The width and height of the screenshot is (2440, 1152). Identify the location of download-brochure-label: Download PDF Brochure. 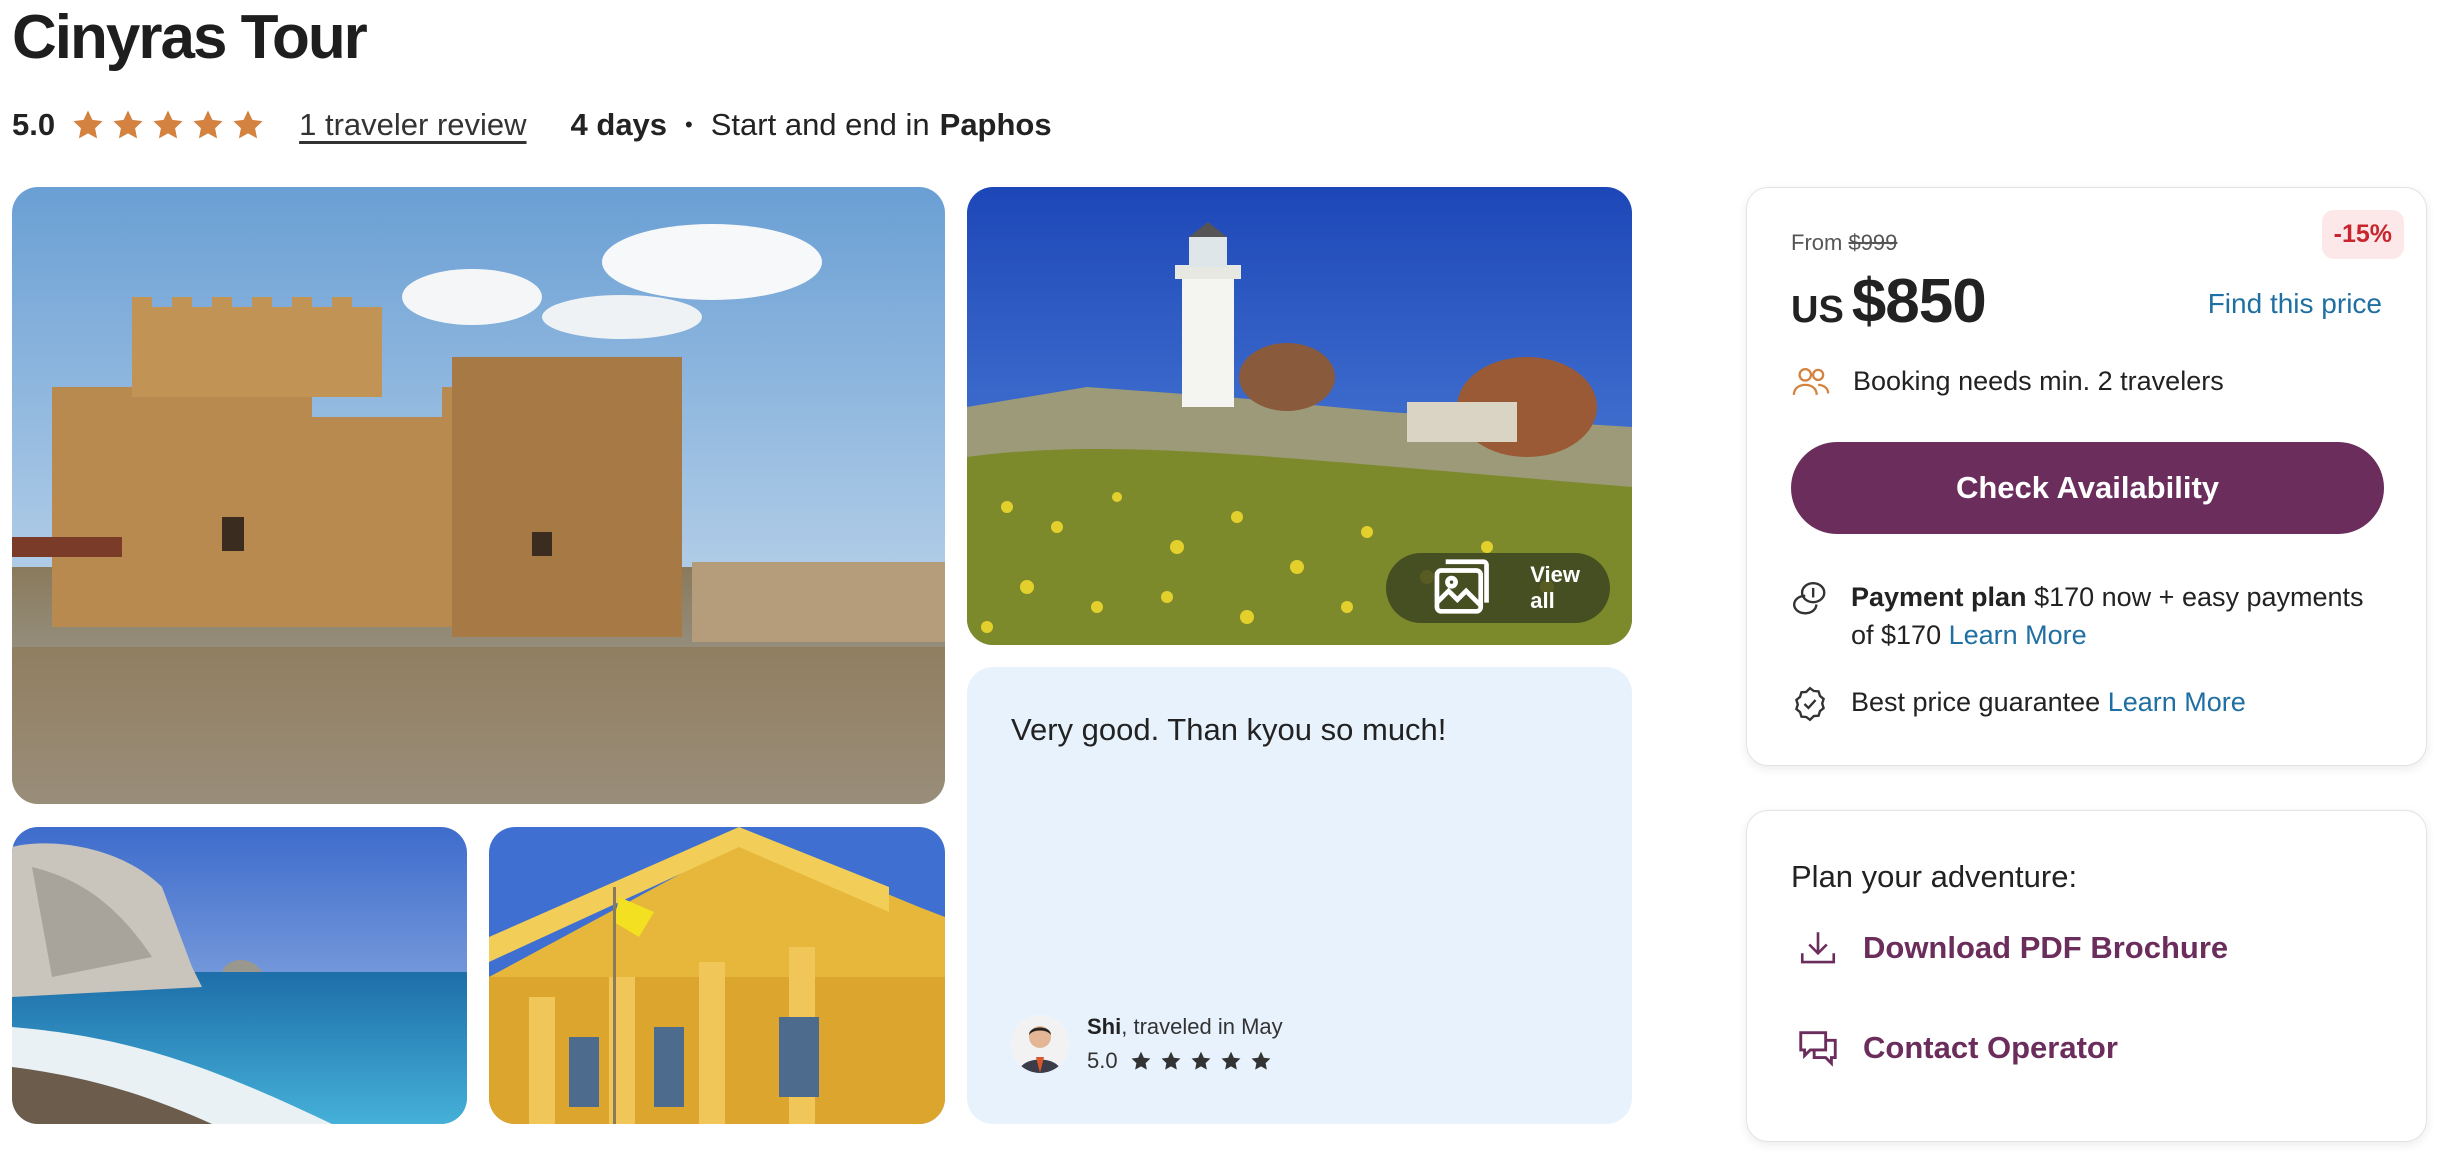
(2046, 947).